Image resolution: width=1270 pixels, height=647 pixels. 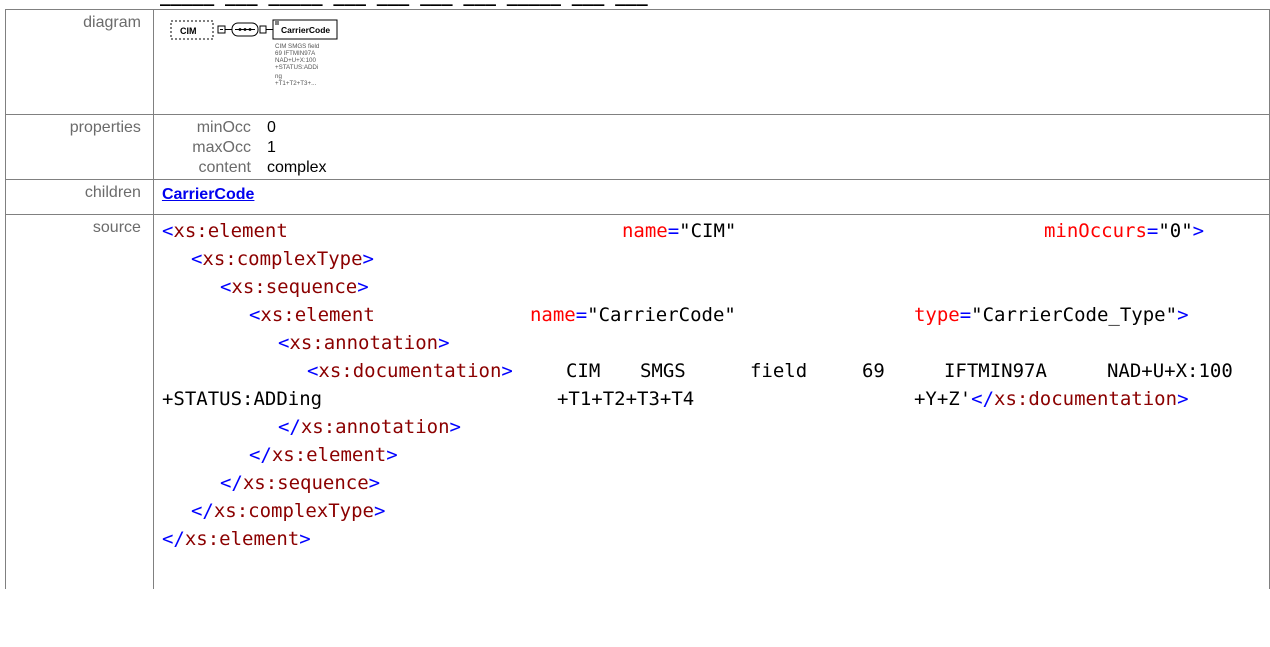 I want to click on carriercode-element-box: CarrierCode, so click(x=305, y=29).